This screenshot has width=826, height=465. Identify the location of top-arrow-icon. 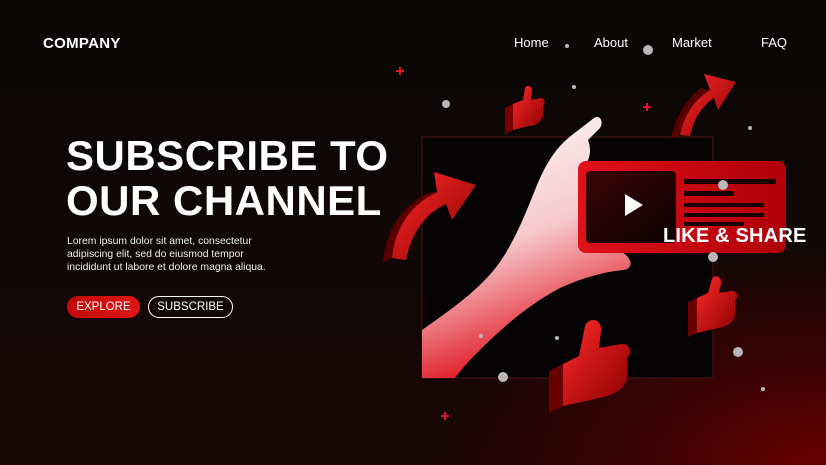
(703, 106).